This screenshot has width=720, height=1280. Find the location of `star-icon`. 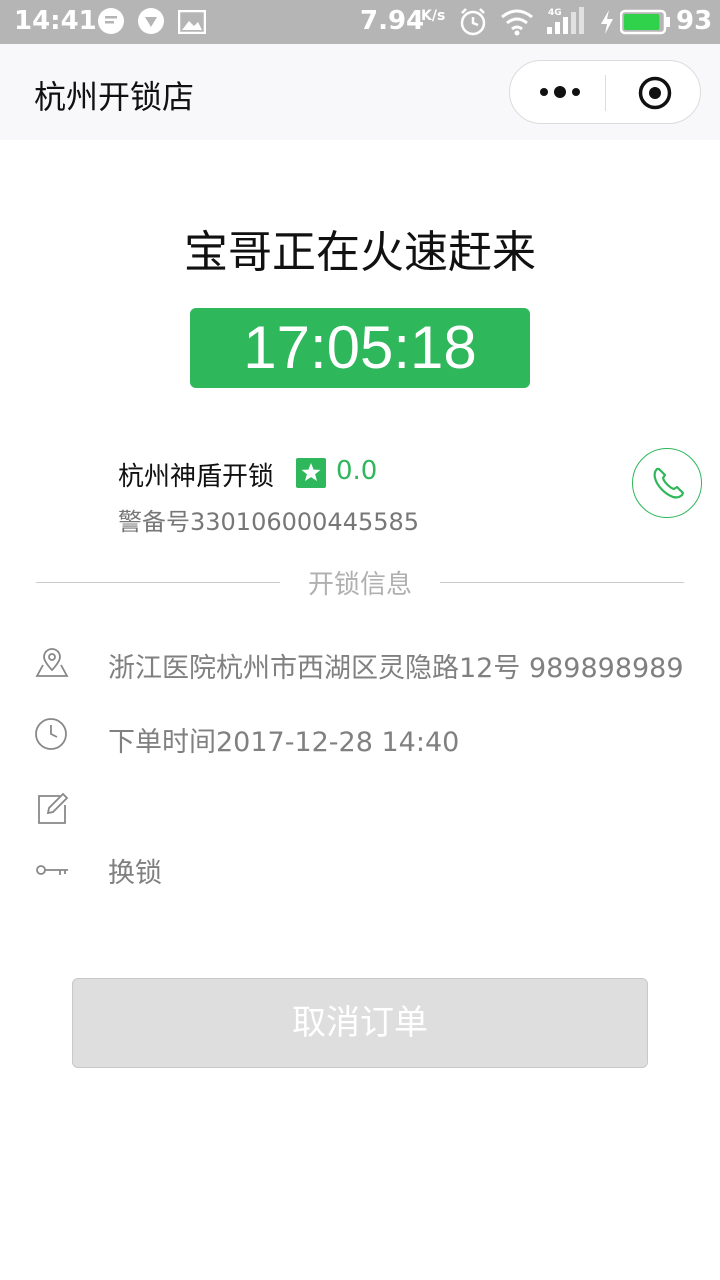

star-icon is located at coordinates (311, 473).